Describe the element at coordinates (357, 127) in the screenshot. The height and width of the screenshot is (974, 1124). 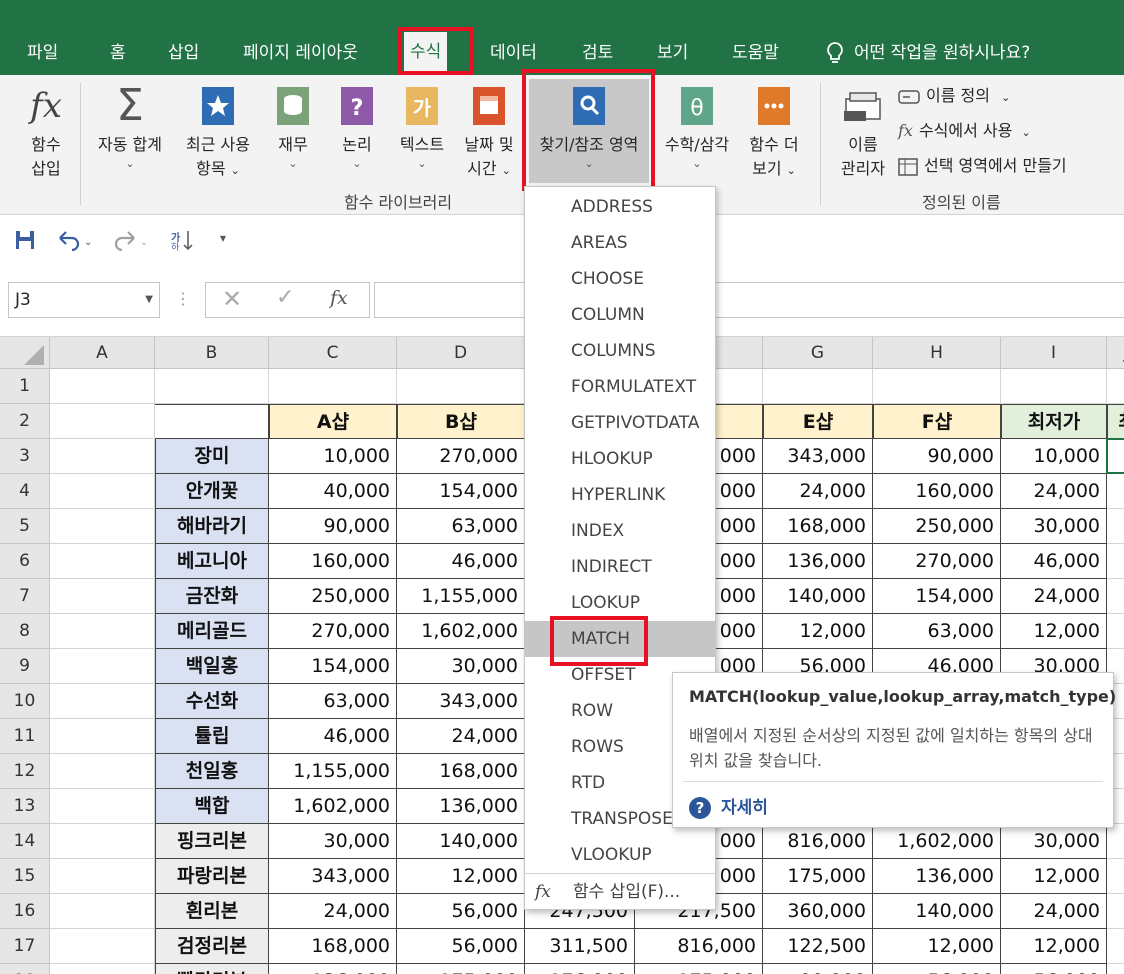
I see `logical-button: ? 논리 ⌄` at that location.